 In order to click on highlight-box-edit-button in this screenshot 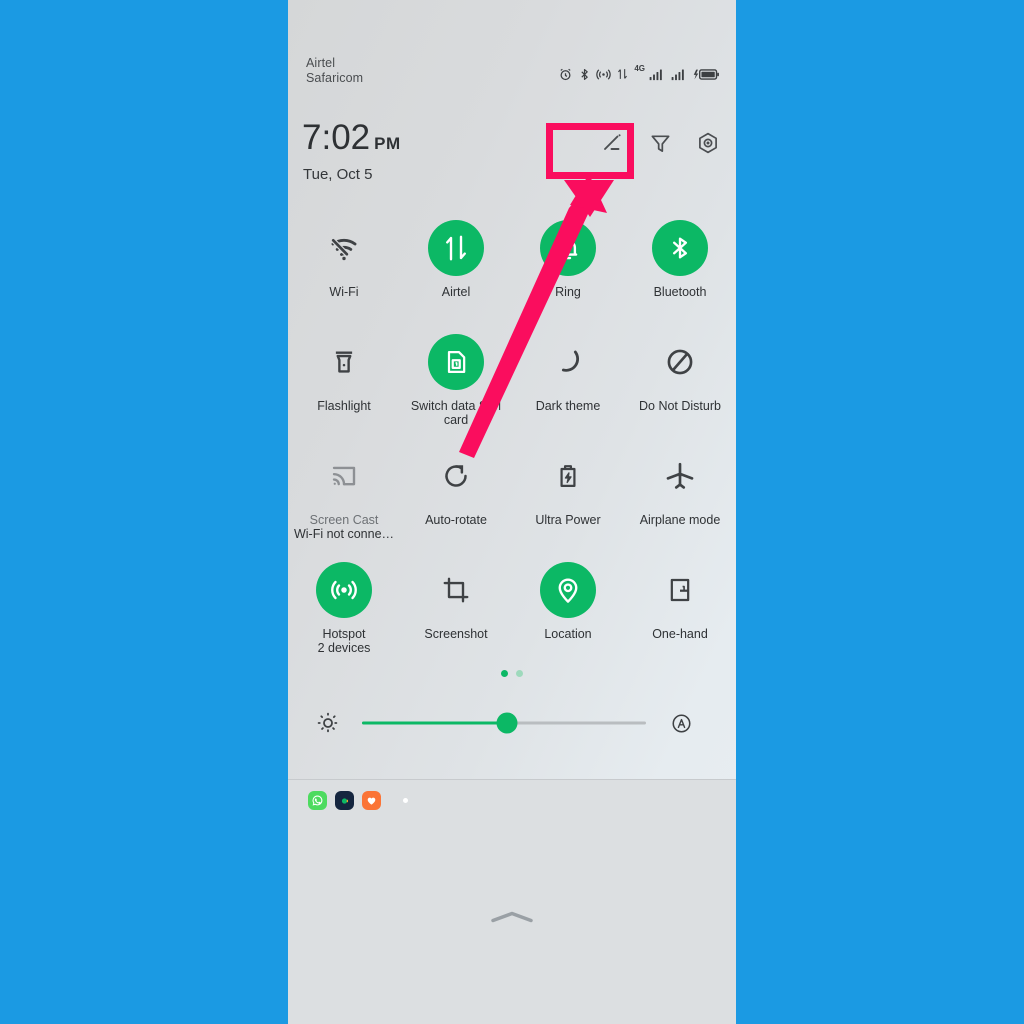, I will do `click(590, 151)`.